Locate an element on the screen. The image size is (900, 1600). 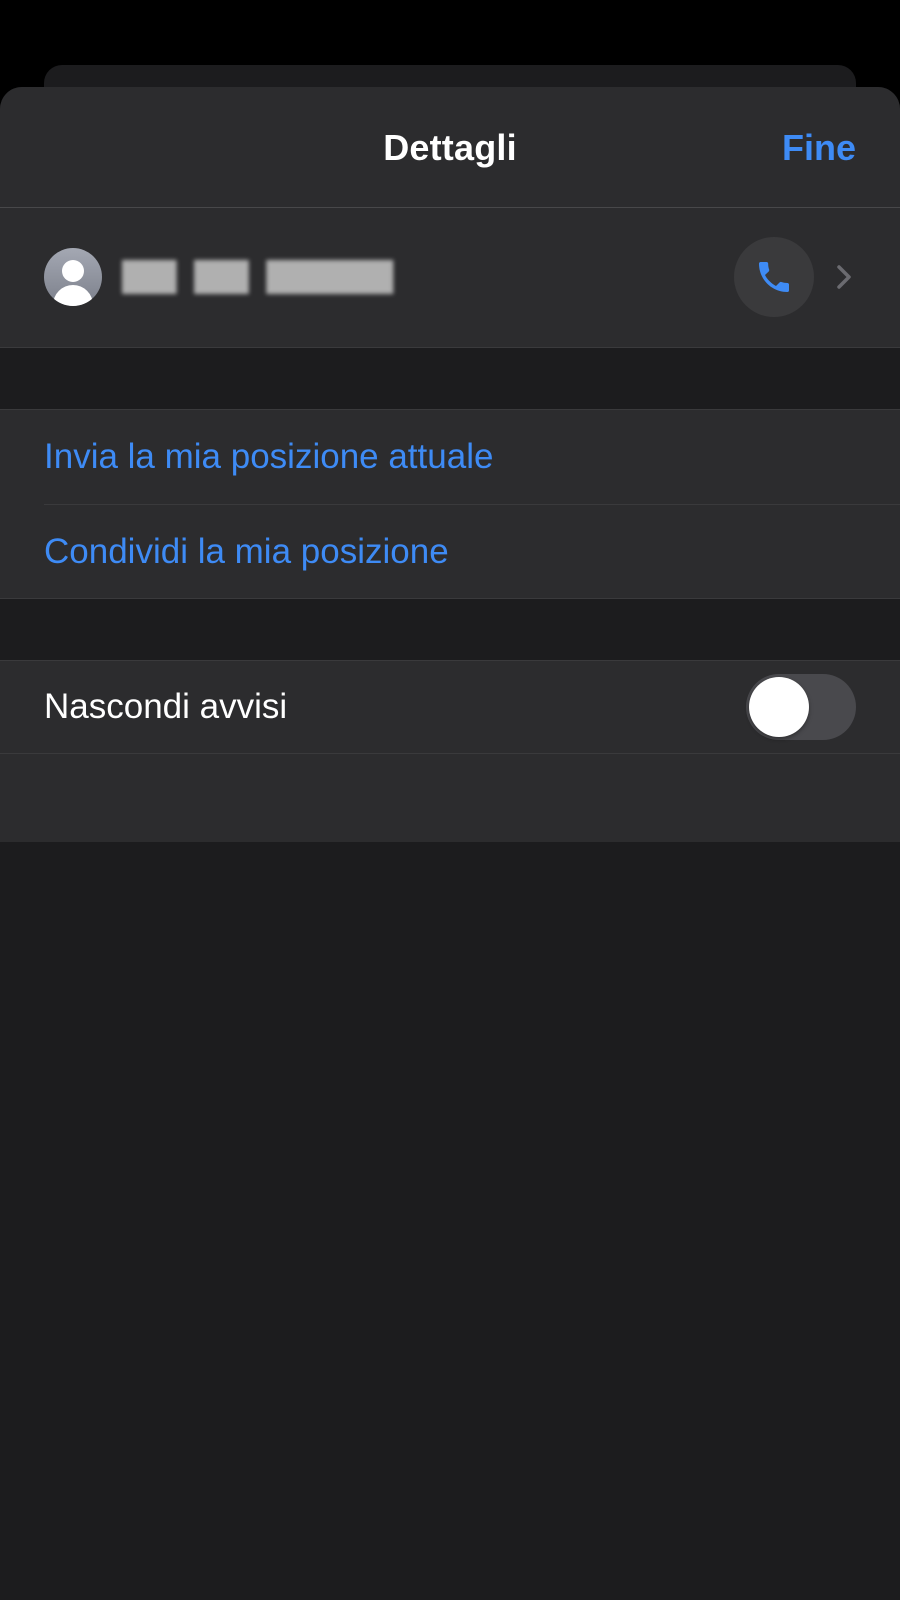
phone-icon is located at coordinates (774, 277).